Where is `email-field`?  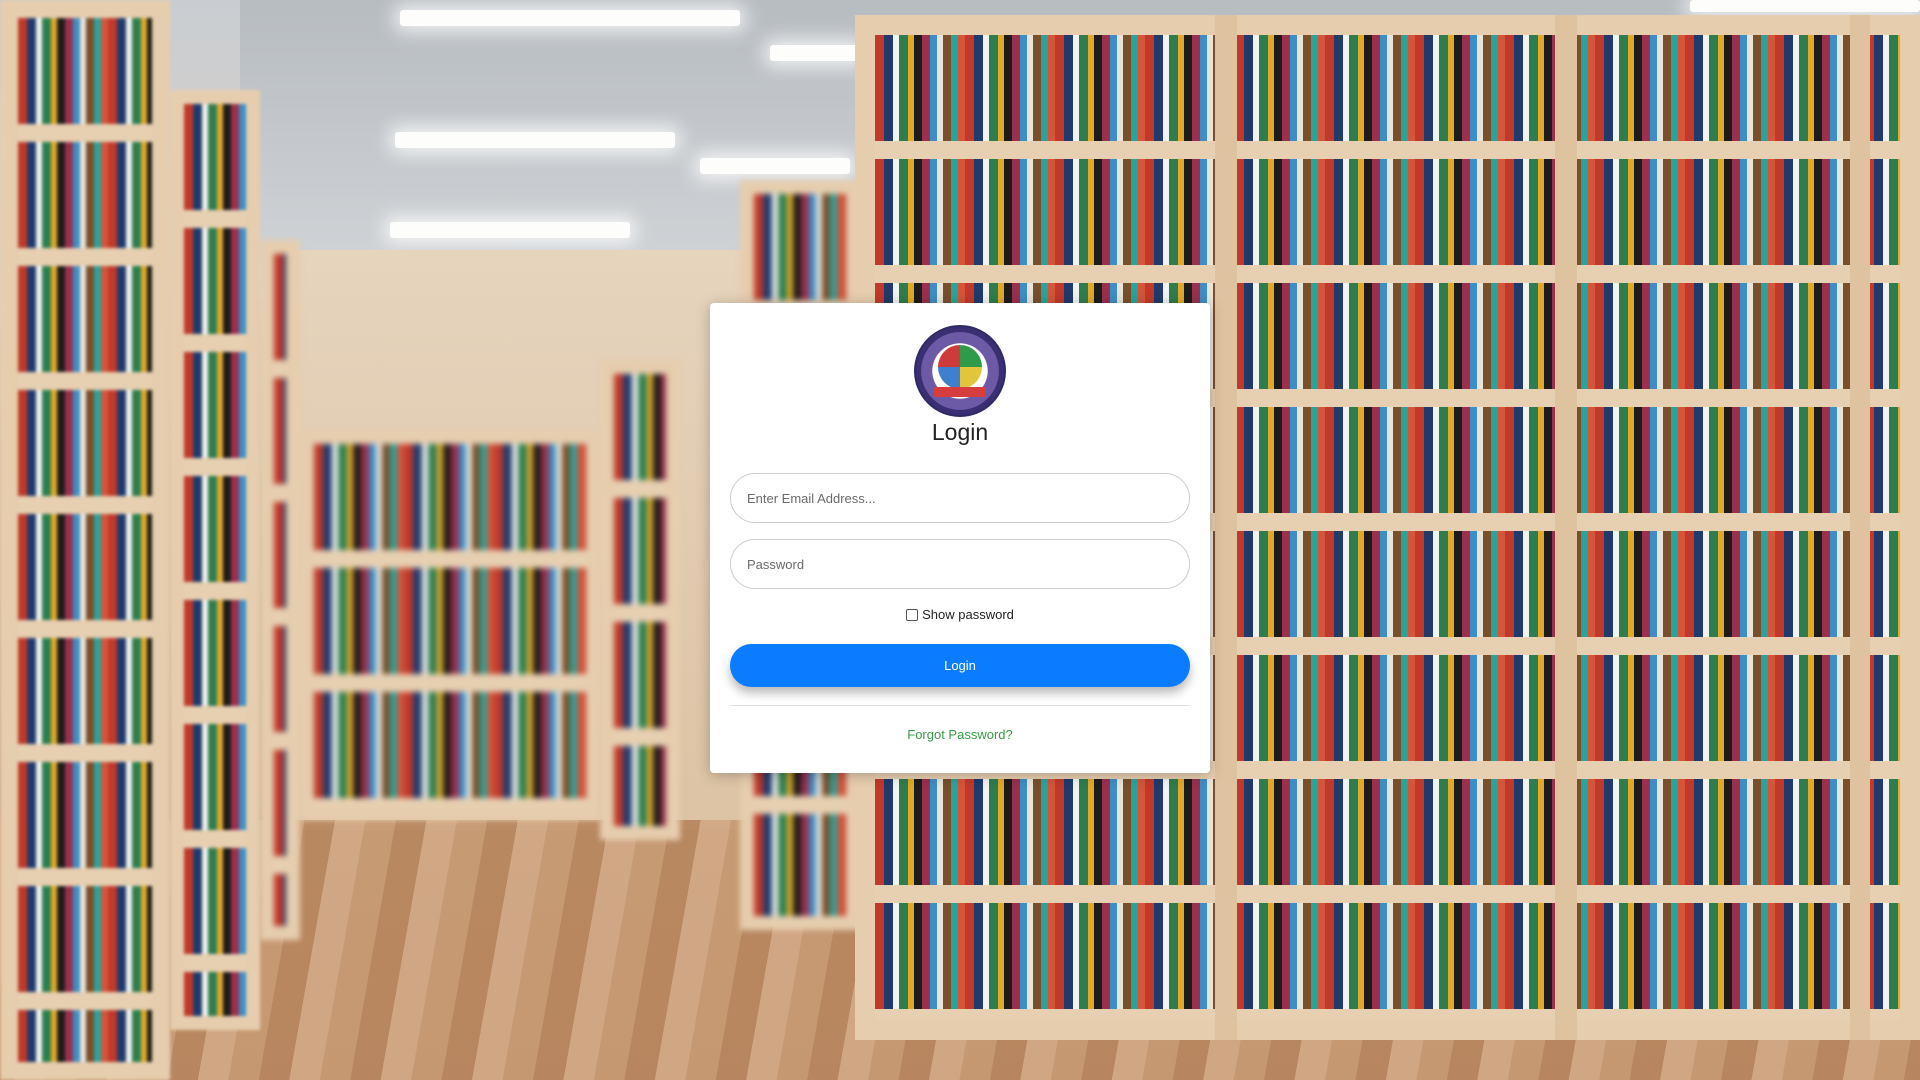 email-field is located at coordinates (960, 498).